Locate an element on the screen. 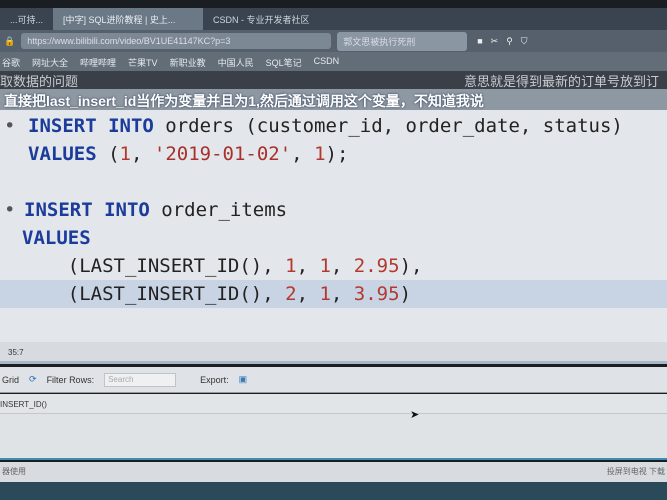 The width and height of the screenshot is (667, 500). code-line: VALUES (1, '2019-01-02', 1); is located at coordinates (333, 154).